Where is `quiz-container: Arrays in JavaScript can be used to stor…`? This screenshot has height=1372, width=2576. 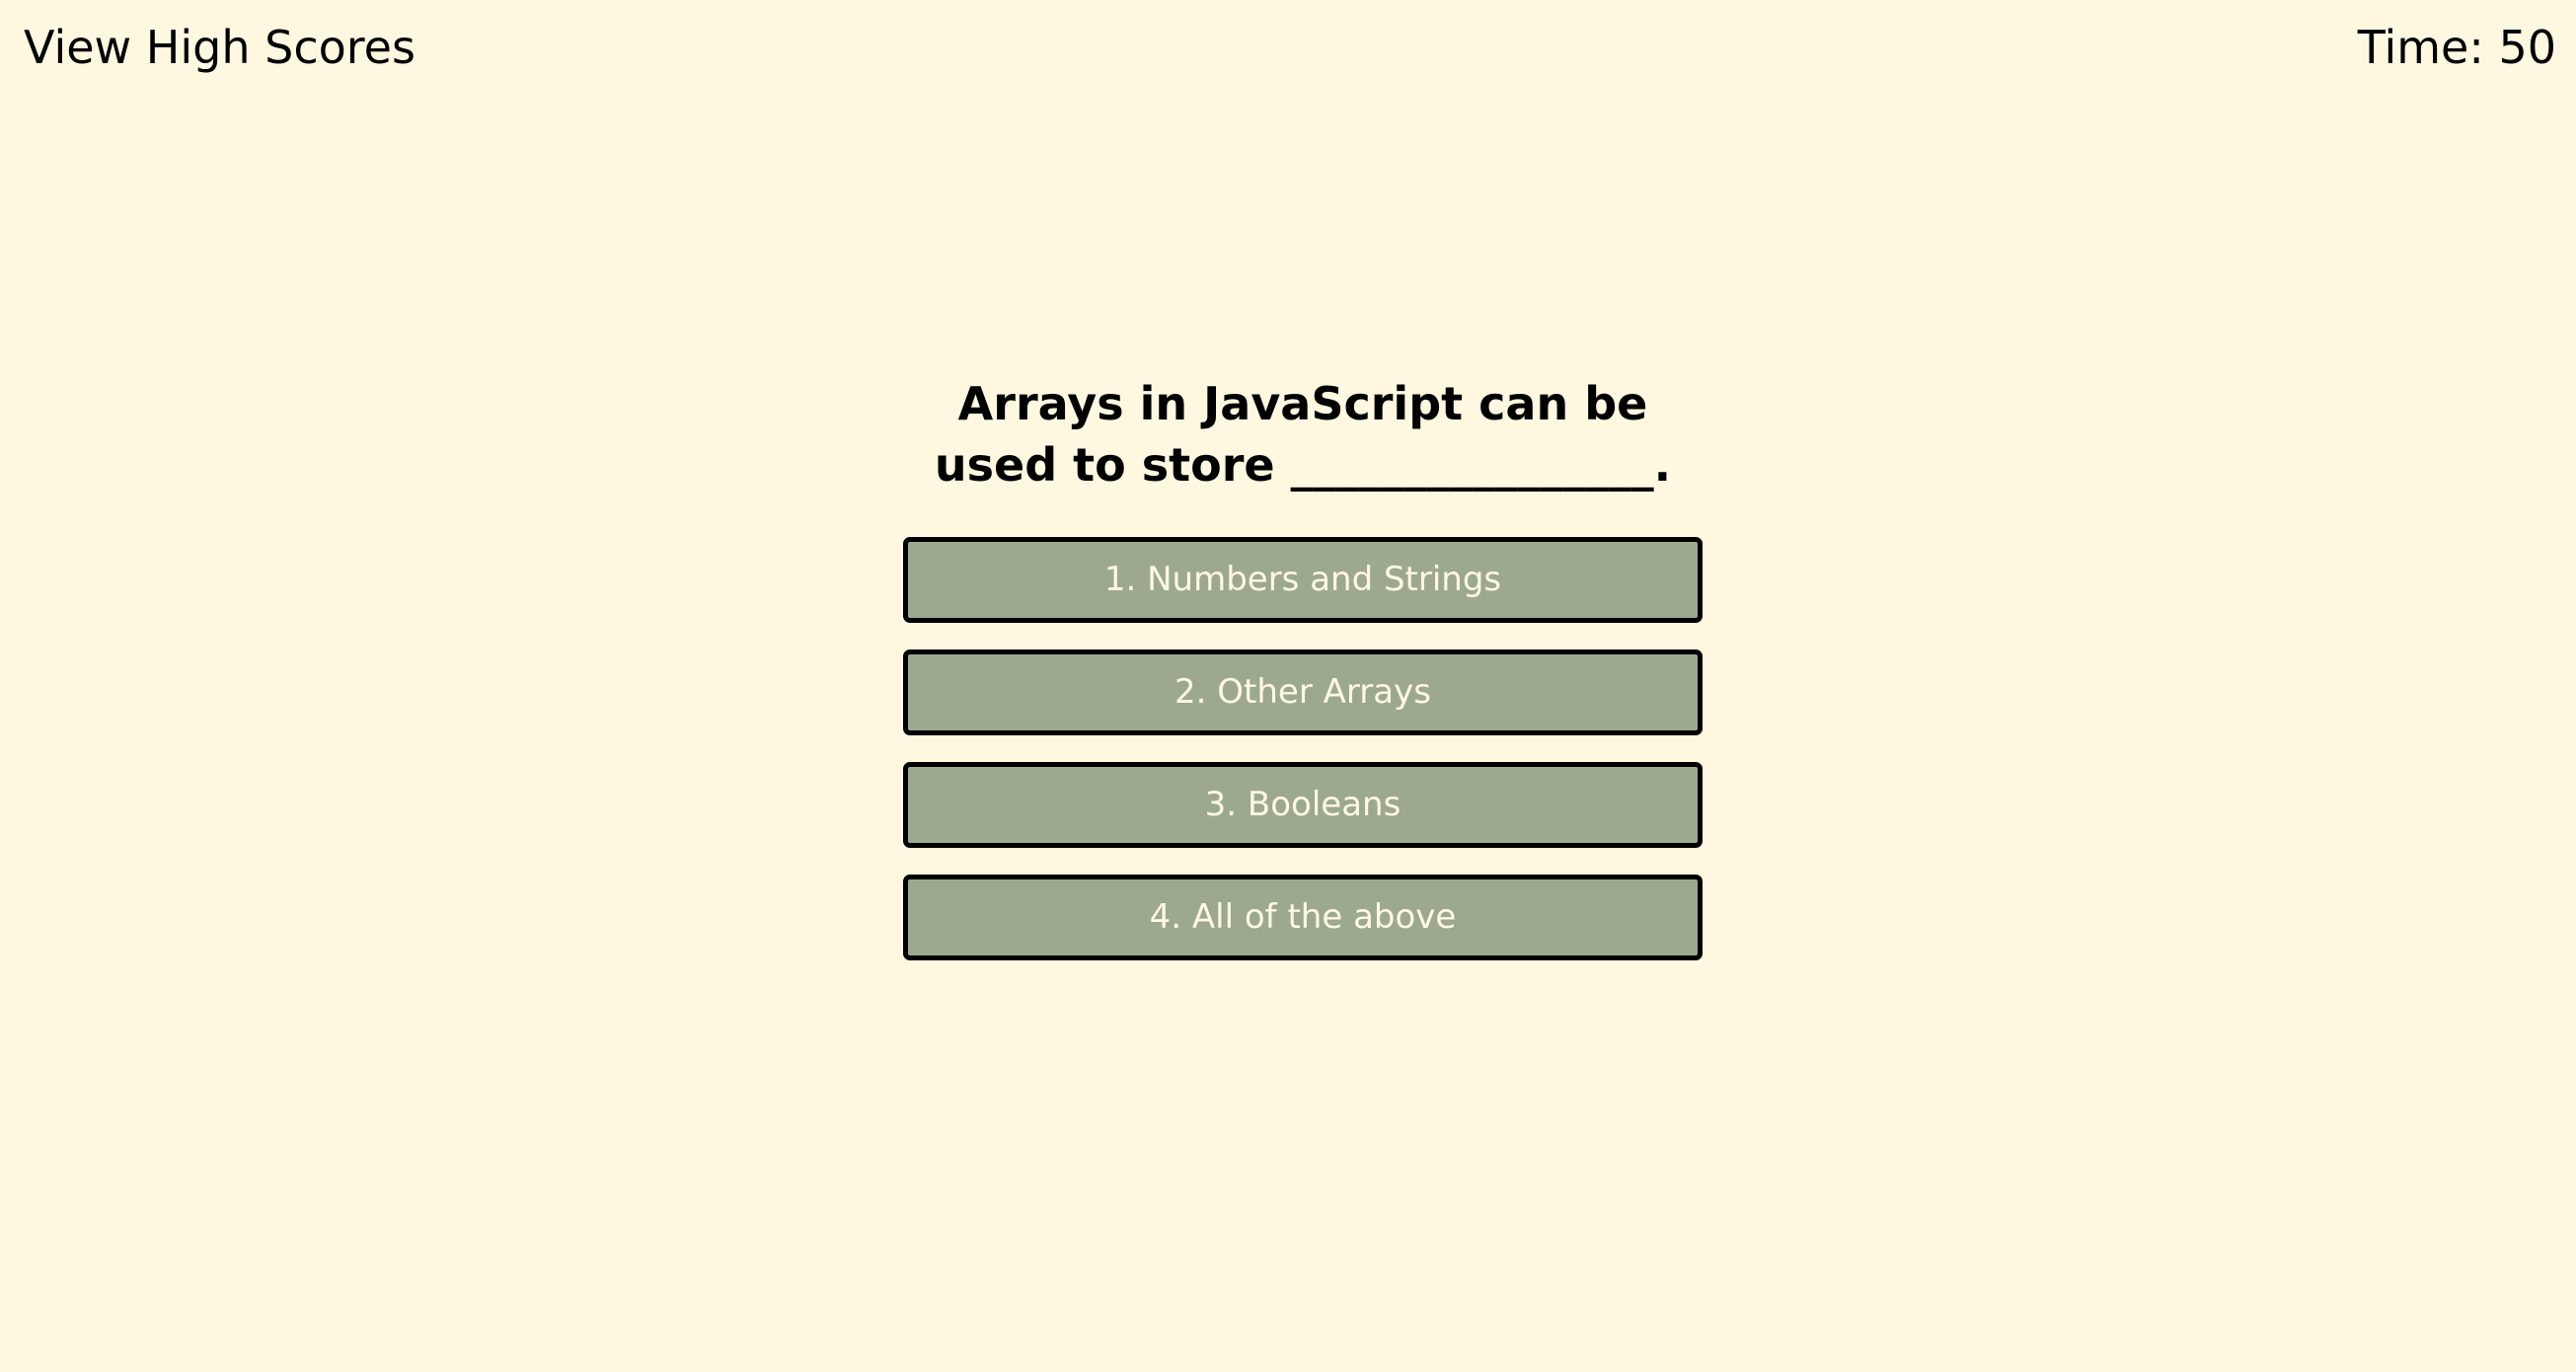 quiz-container: Arrays in JavaScript can be used to stor… is located at coordinates (1303, 666).